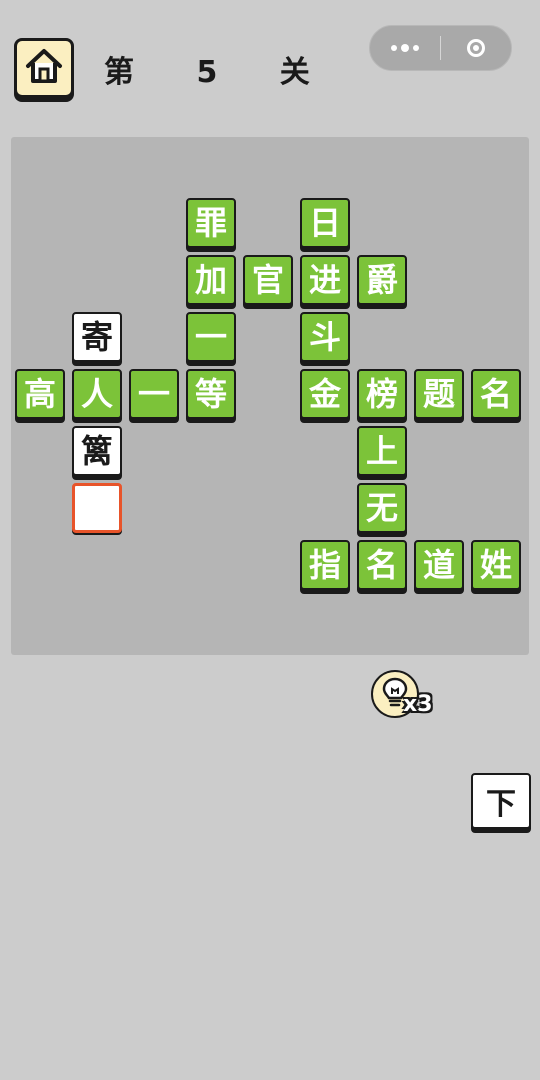 Image resolution: width=540 pixels, height=1080 pixels. What do you see at coordinates (382, 451) in the screenshot?
I see `tile: 上` at bounding box center [382, 451].